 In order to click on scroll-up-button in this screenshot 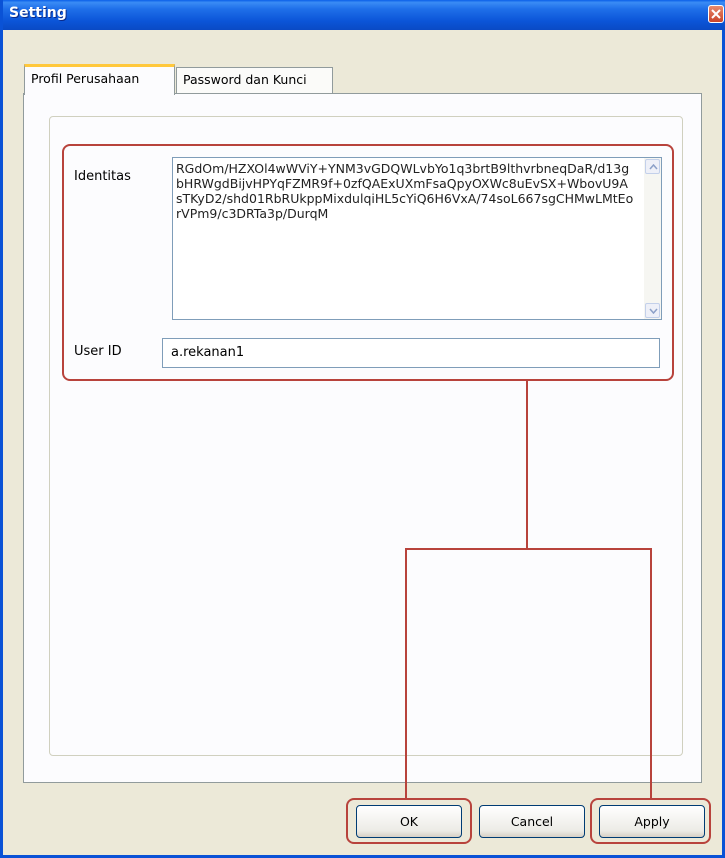, I will do `click(652, 166)`.